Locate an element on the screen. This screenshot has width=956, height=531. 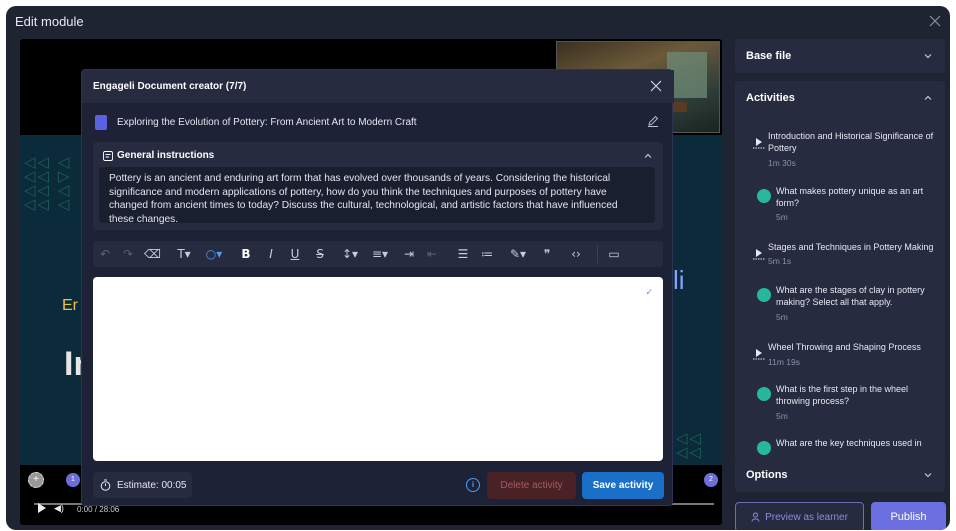
italic-icon: I is located at coordinates (271, 254).